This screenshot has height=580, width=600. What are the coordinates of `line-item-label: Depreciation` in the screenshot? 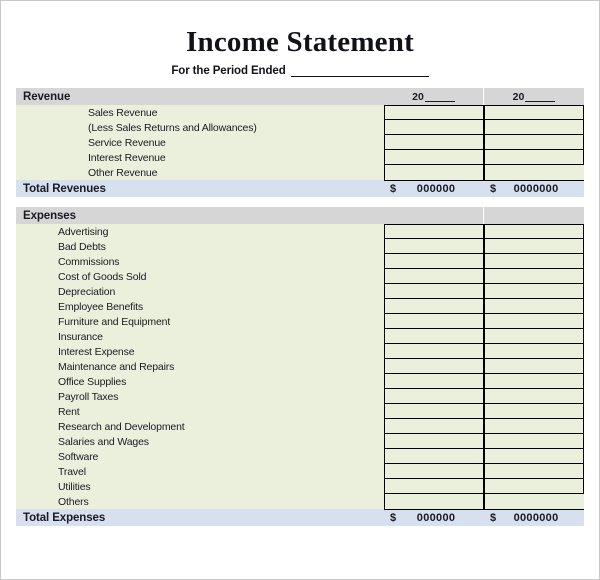 It's located at (87, 291).